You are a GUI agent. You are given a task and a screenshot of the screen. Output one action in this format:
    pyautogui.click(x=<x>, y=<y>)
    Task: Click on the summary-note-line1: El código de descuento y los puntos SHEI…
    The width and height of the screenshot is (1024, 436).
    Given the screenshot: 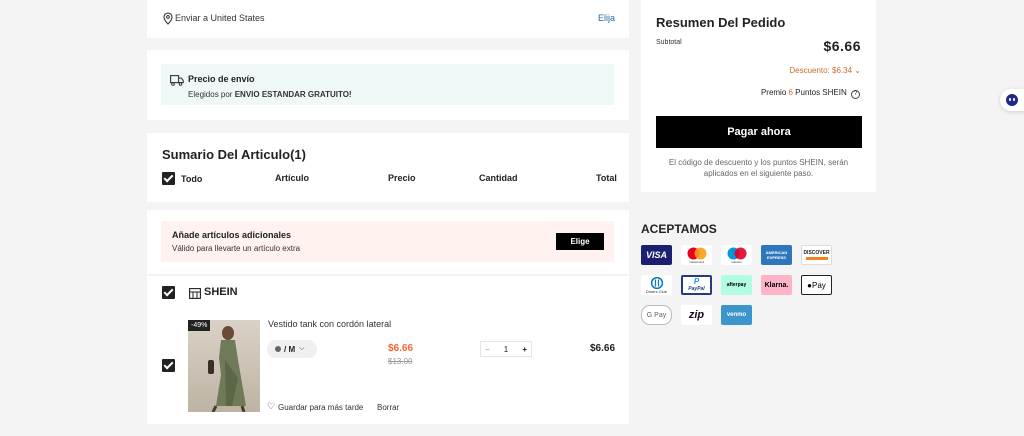 What is the action you would take?
    pyautogui.click(x=758, y=162)
    